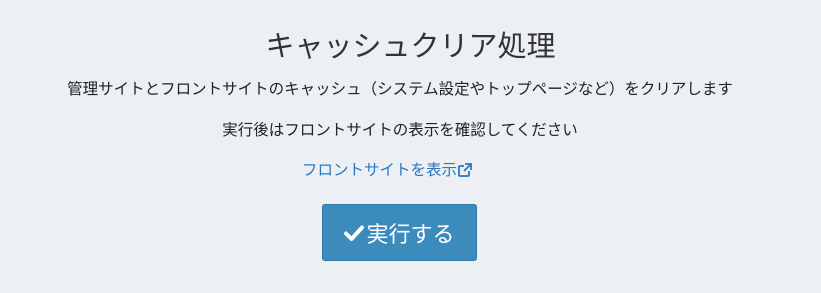 The width and height of the screenshot is (821, 293). I want to click on execute-button: 実行する, so click(399, 232).